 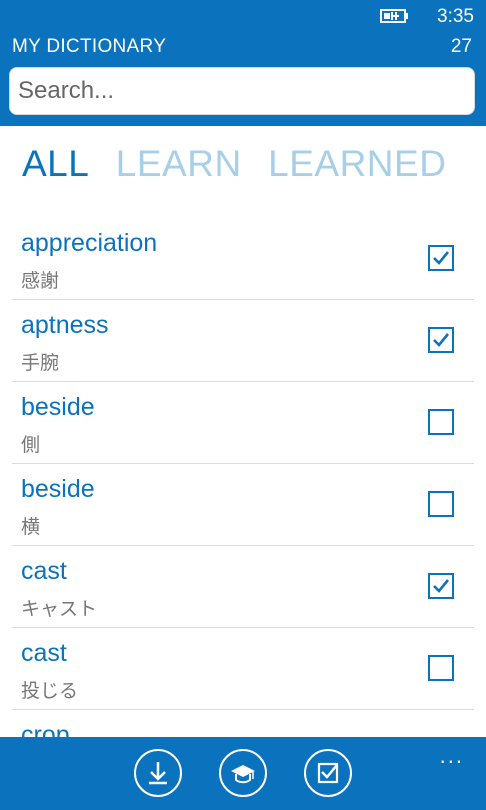 What do you see at coordinates (242, 91) in the screenshot?
I see `search-input` at bounding box center [242, 91].